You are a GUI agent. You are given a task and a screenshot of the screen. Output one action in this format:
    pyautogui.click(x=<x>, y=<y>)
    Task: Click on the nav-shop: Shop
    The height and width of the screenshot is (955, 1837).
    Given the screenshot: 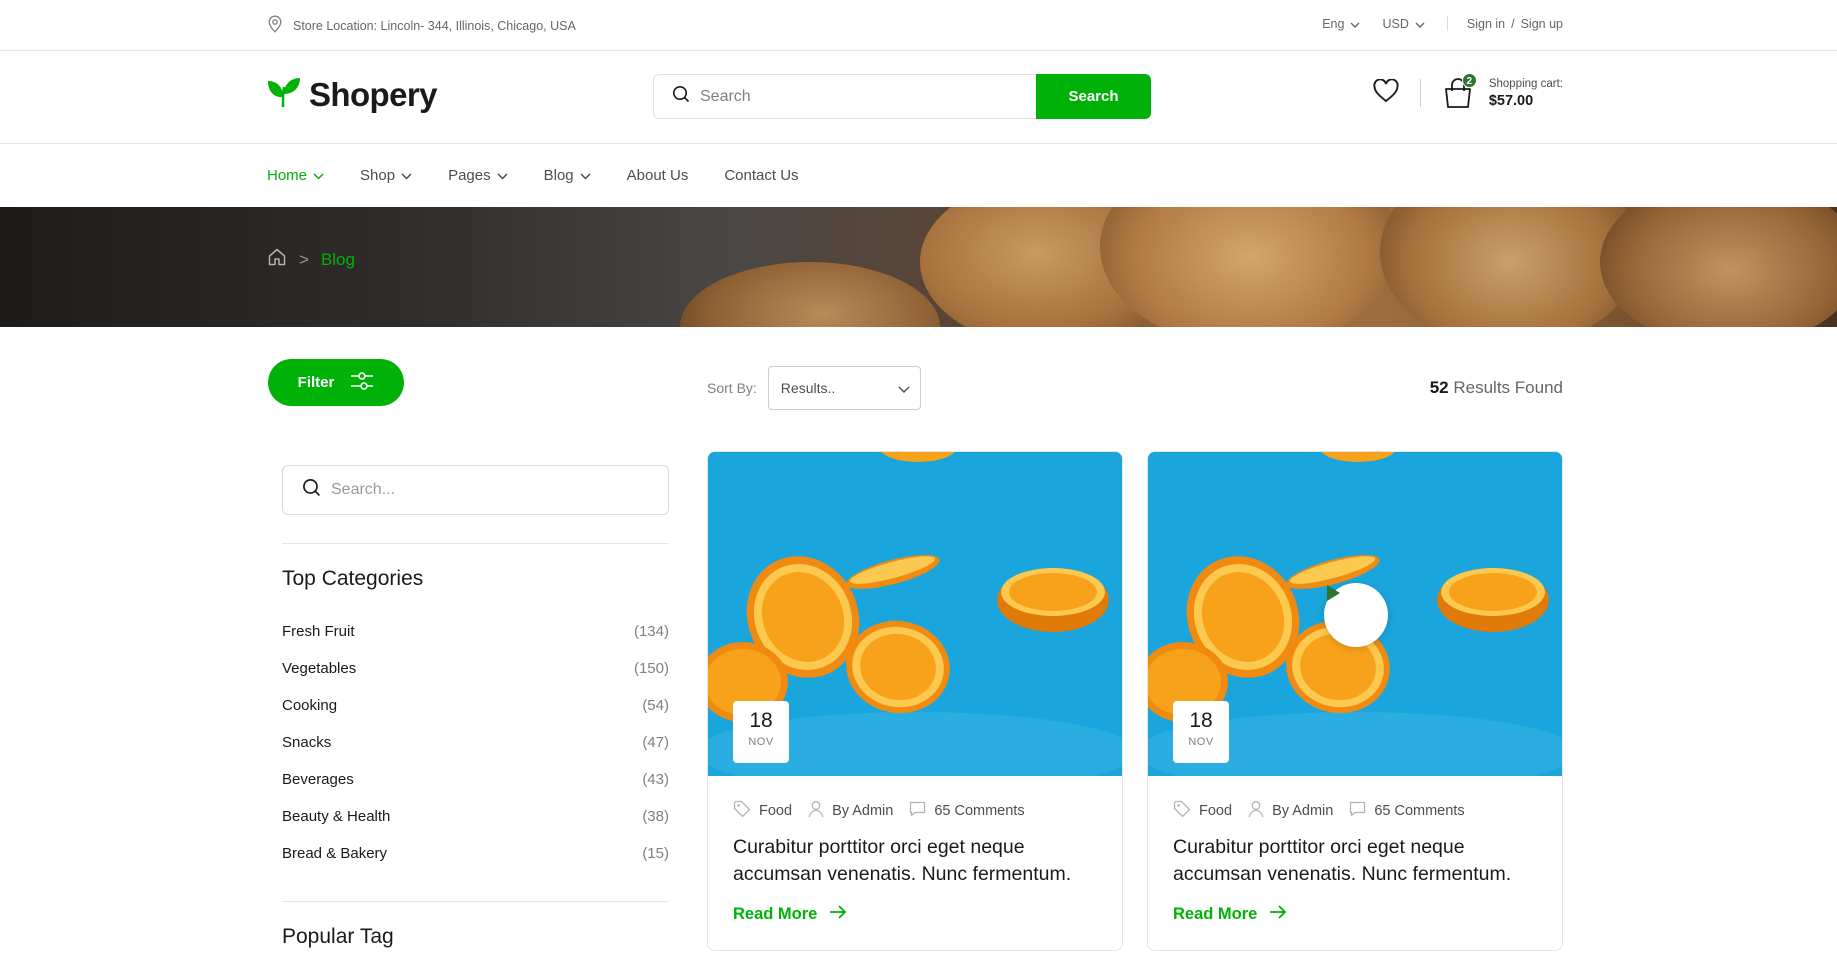 What is the action you would take?
    pyautogui.click(x=386, y=175)
    